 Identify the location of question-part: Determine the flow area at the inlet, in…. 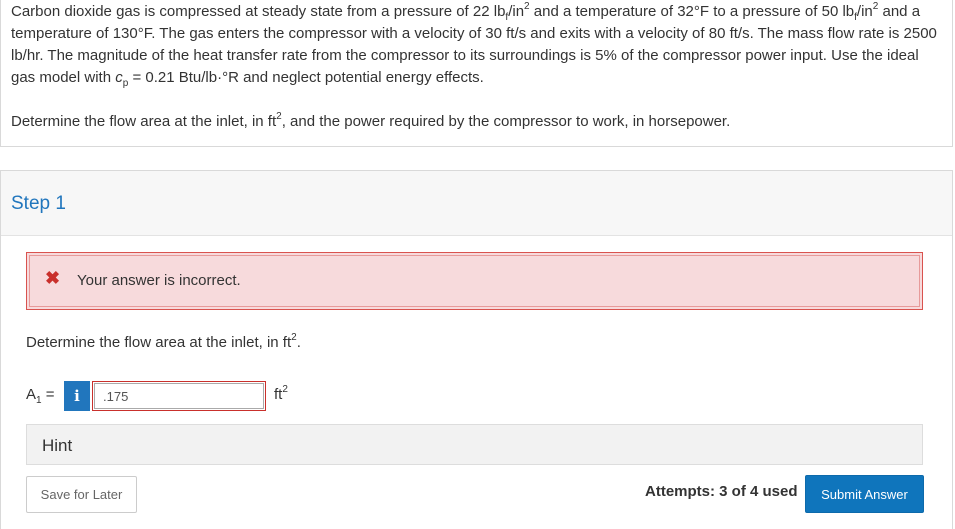
(144, 121).